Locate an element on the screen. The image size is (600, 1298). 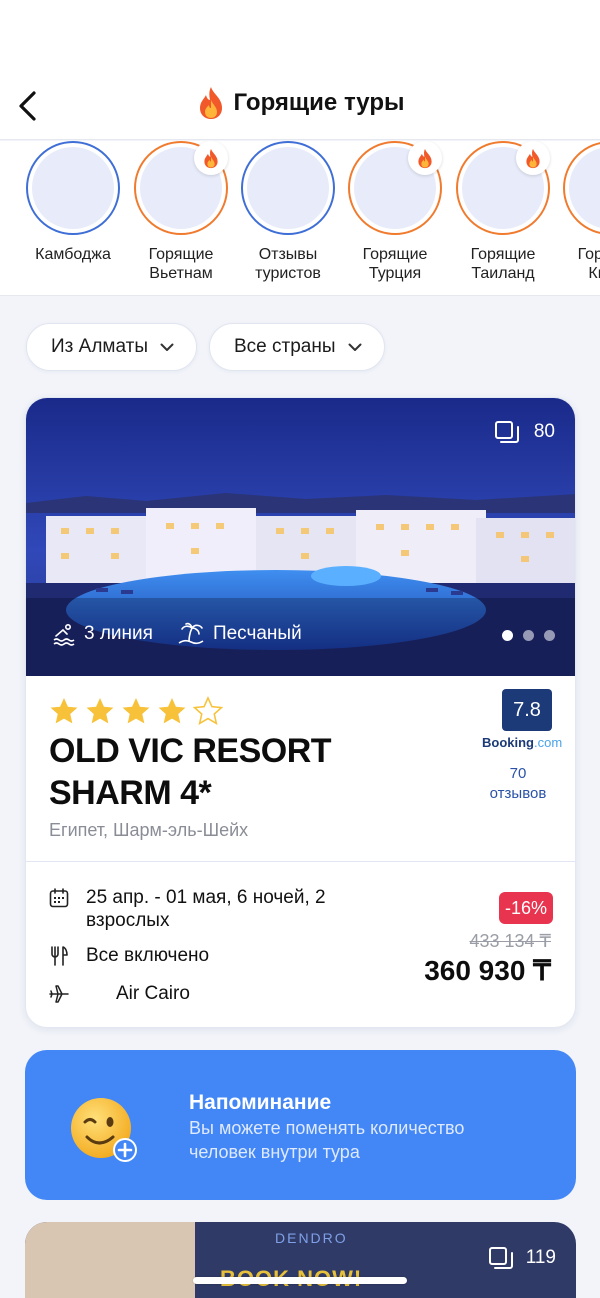
departure-city-dropdown: Из Алматы is located at coordinates (111, 347).